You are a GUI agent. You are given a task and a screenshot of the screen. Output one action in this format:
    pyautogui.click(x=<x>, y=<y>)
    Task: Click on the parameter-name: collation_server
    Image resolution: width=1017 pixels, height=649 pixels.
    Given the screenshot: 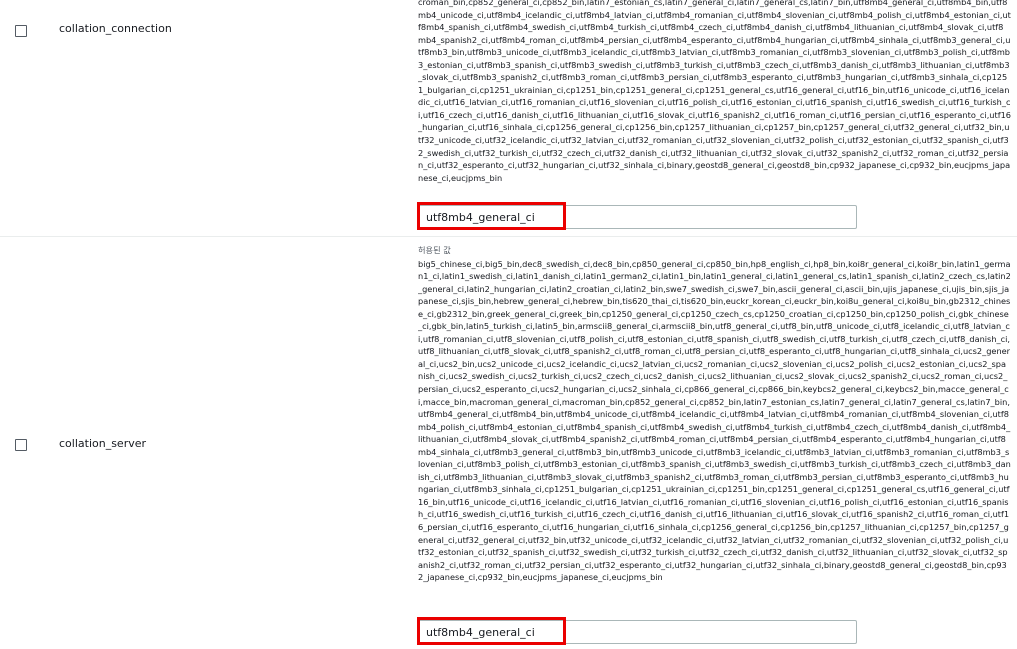 What is the action you would take?
    pyautogui.click(x=103, y=443)
    